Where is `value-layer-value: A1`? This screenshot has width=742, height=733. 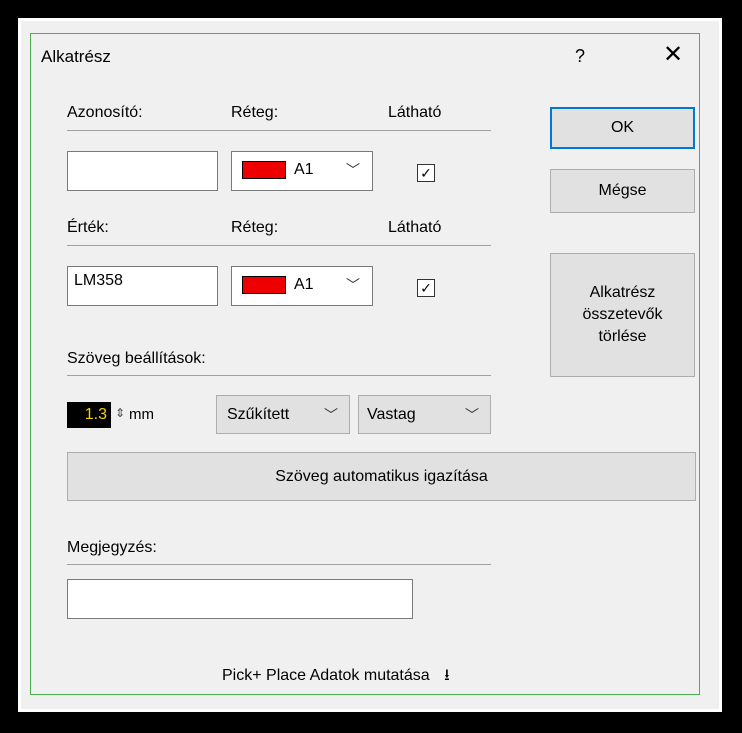
value-layer-value: A1 is located at coordinates (304, 284).